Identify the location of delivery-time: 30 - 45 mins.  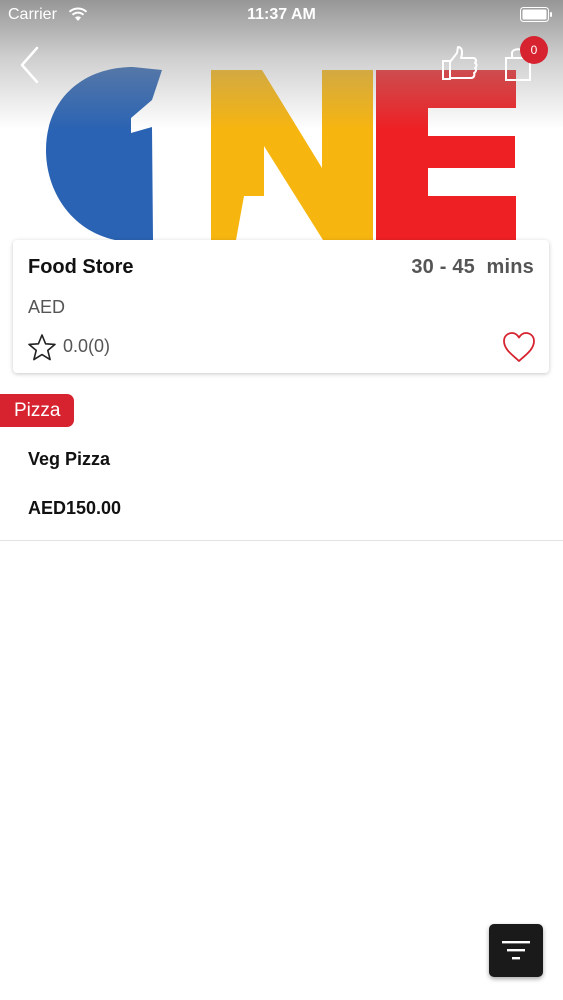
(472, 267).